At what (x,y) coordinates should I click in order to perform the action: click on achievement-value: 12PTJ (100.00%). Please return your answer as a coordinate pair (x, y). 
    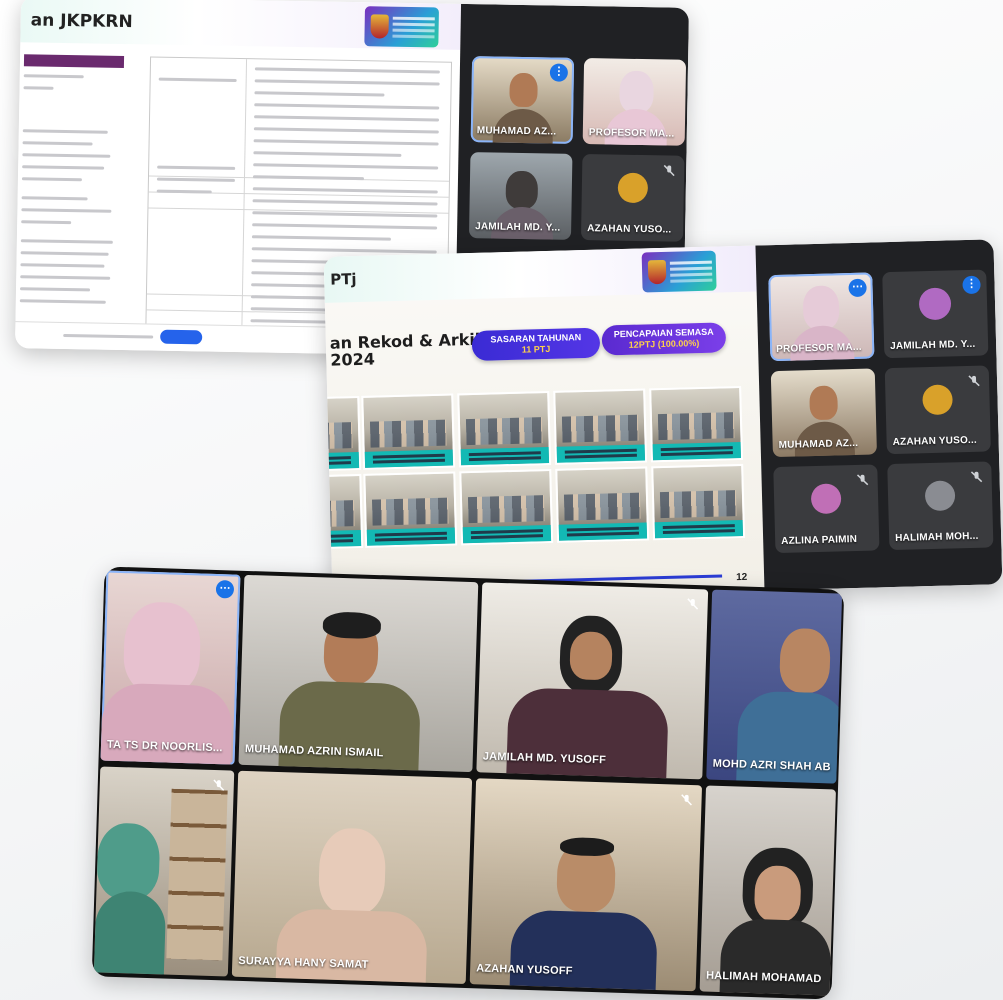
    Looking at the image, I should click on (664, 344).